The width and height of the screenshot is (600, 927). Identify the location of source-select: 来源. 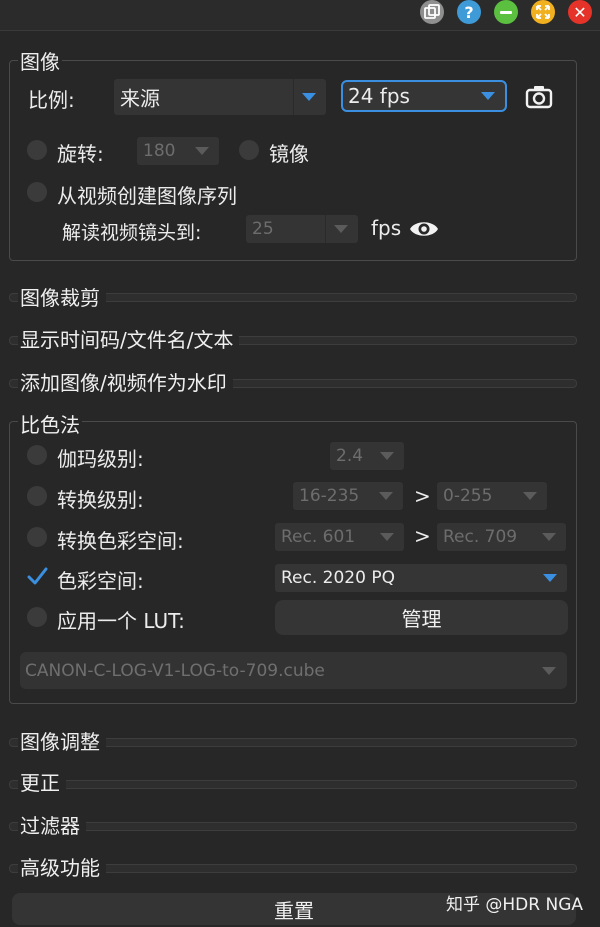
(220, 97).